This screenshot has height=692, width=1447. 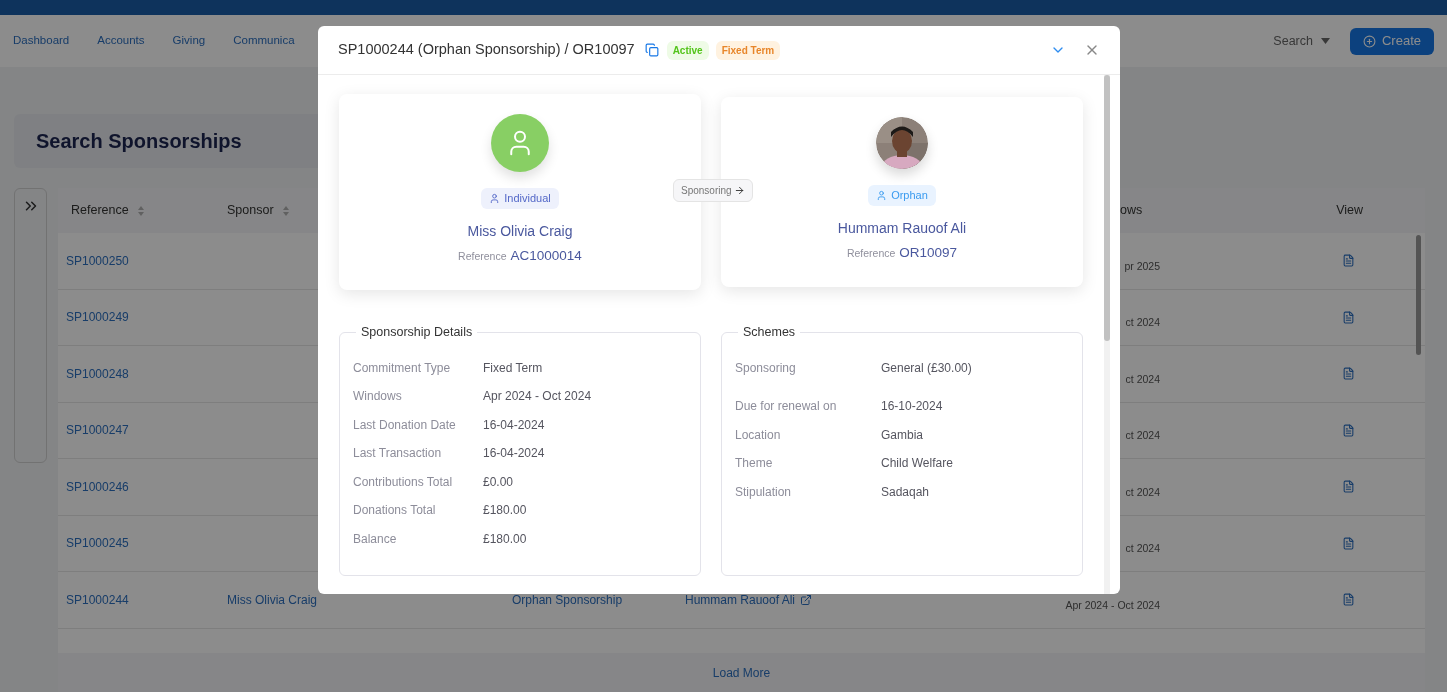 What do you see at coordinates (926, 368) in the screenshot?
I see `field-value: General (£30.00)` at bounding box center [926, 368].